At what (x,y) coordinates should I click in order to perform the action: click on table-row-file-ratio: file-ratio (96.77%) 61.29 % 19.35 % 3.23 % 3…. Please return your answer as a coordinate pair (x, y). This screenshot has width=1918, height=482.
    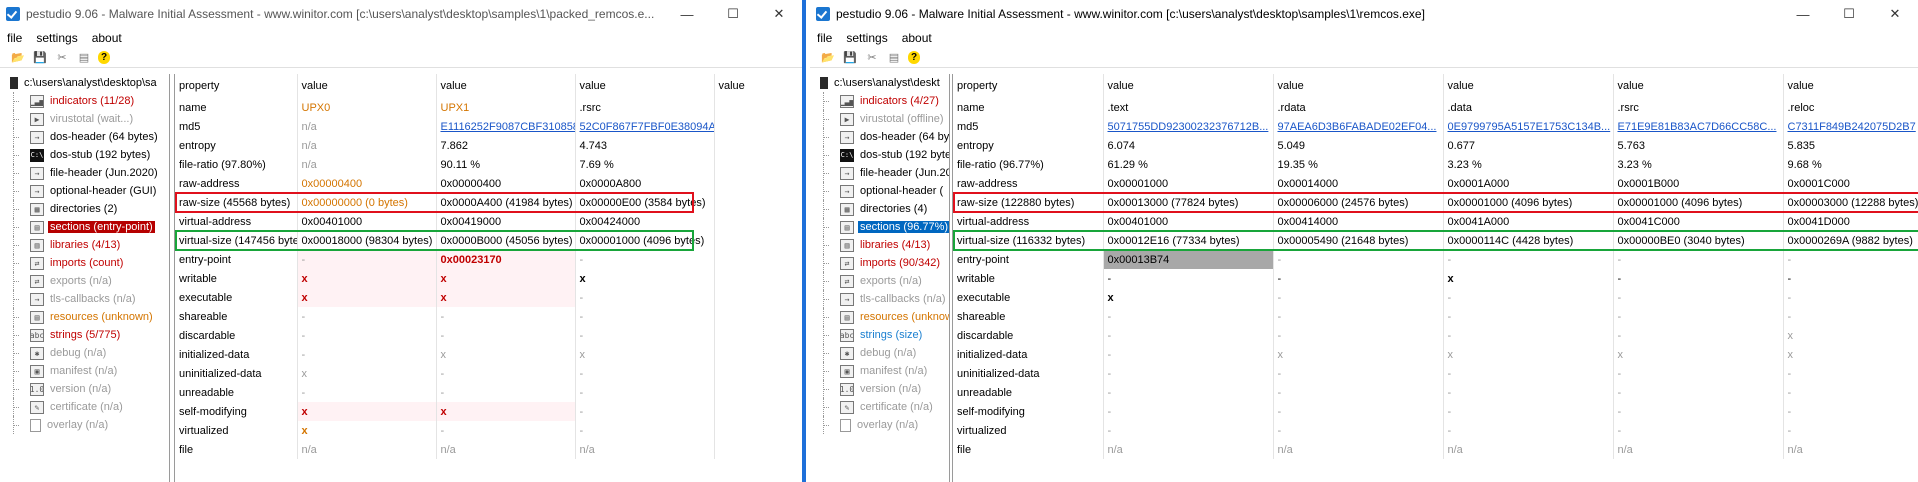
    Looking at the image, I should click on (1435, 164).